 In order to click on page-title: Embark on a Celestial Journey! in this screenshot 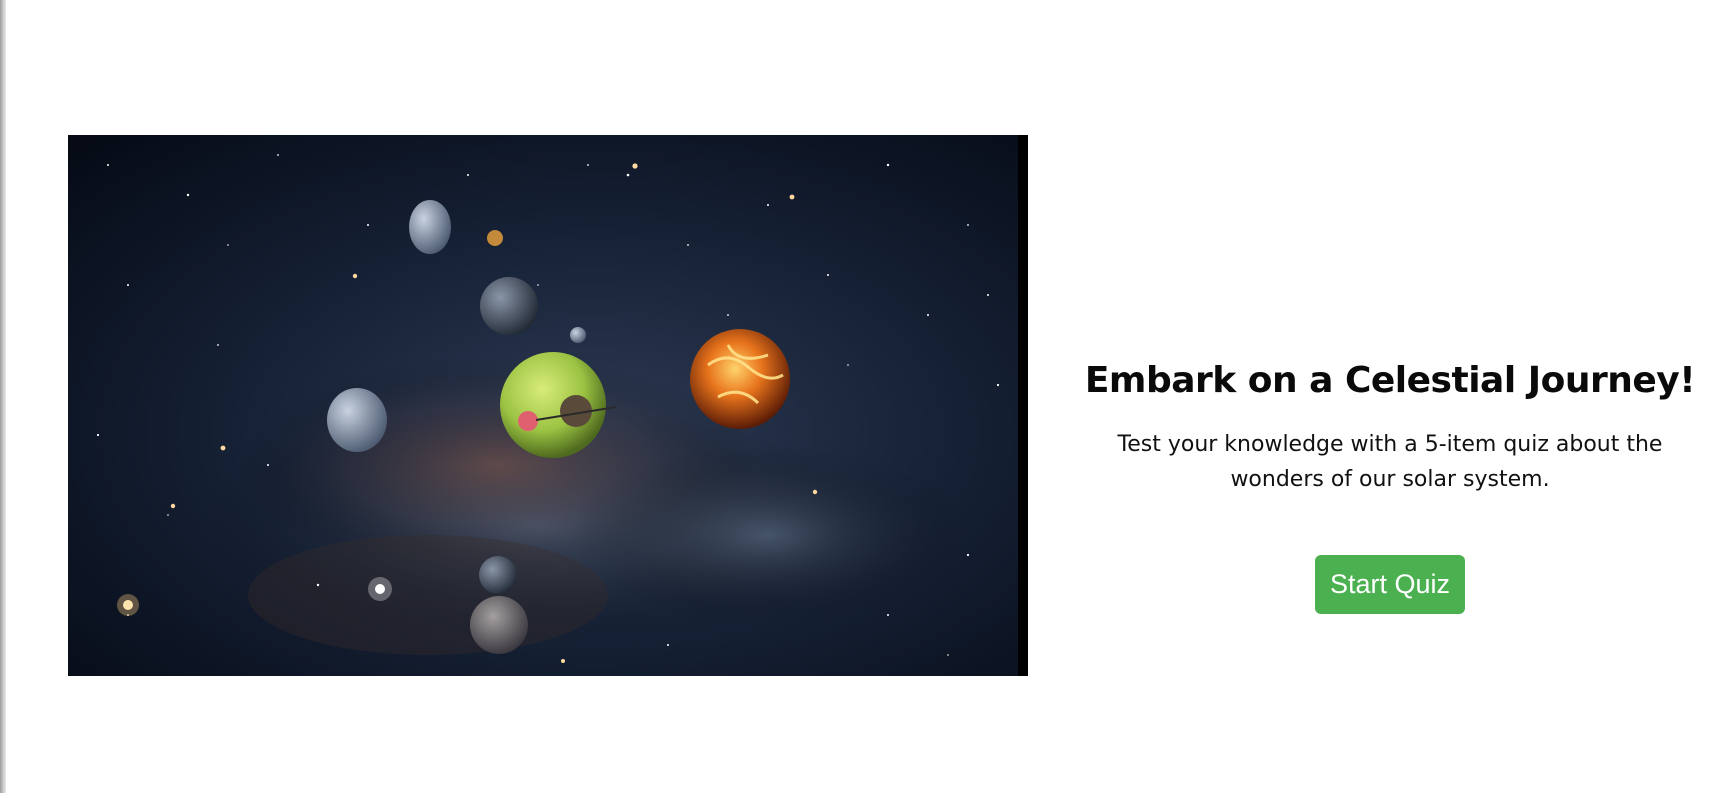, I will do `click(1390, 380)`.